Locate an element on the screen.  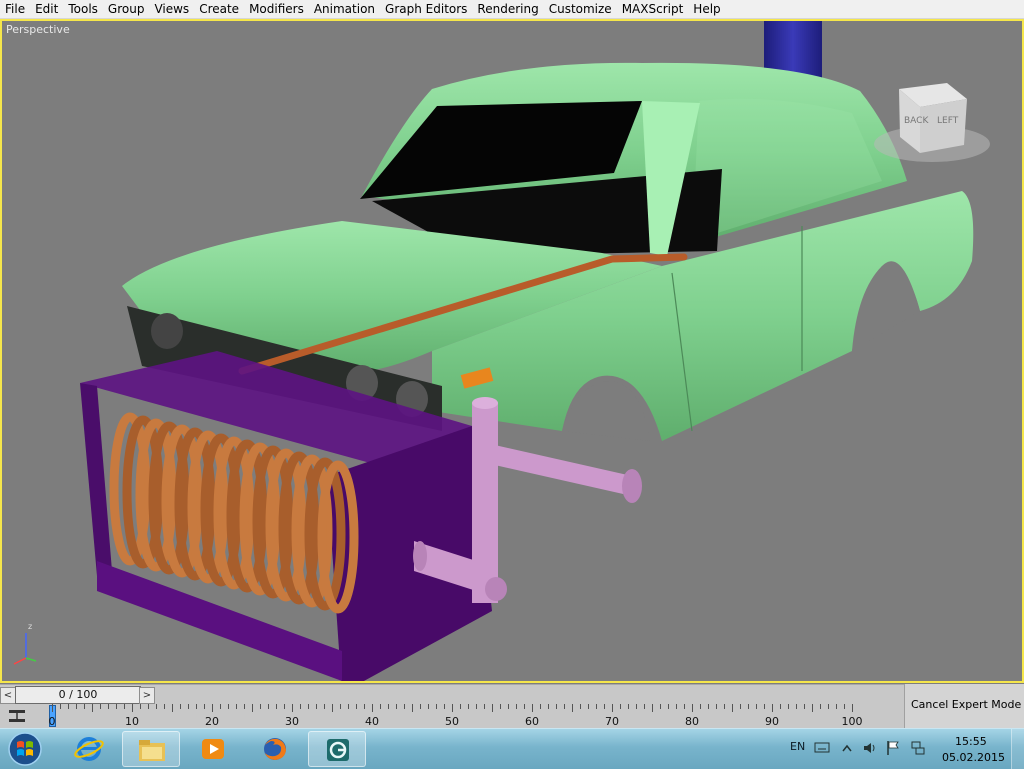
expert-mode-panel: Cancel Expert Mode is located at coordinates (964, 706).